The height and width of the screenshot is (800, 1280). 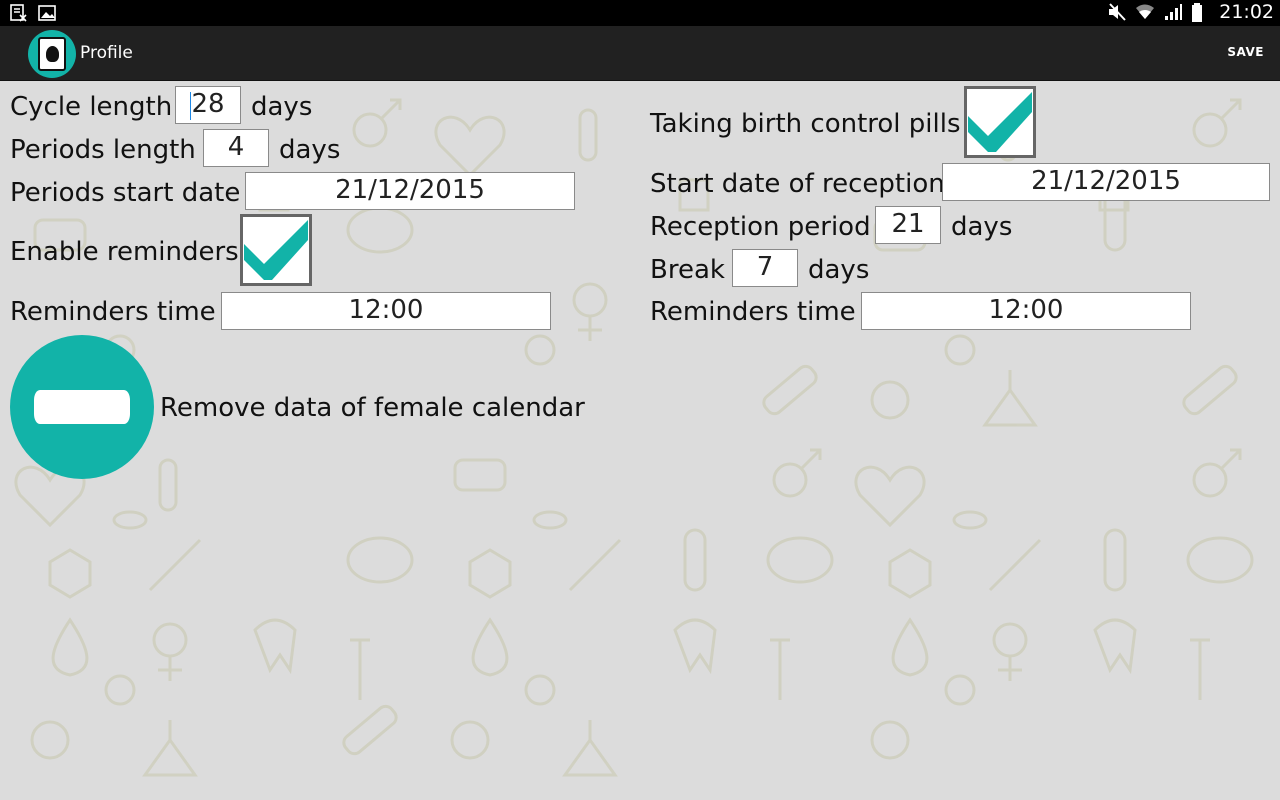 I want to click on signal-icon, so click(x=1173, y=12).